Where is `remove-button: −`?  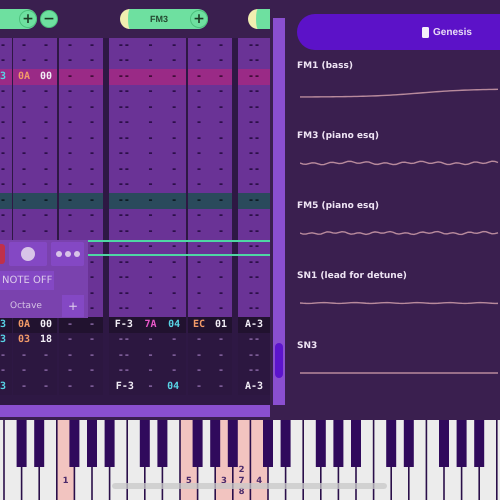
remove-button: − is located at coordinates (49, 19).